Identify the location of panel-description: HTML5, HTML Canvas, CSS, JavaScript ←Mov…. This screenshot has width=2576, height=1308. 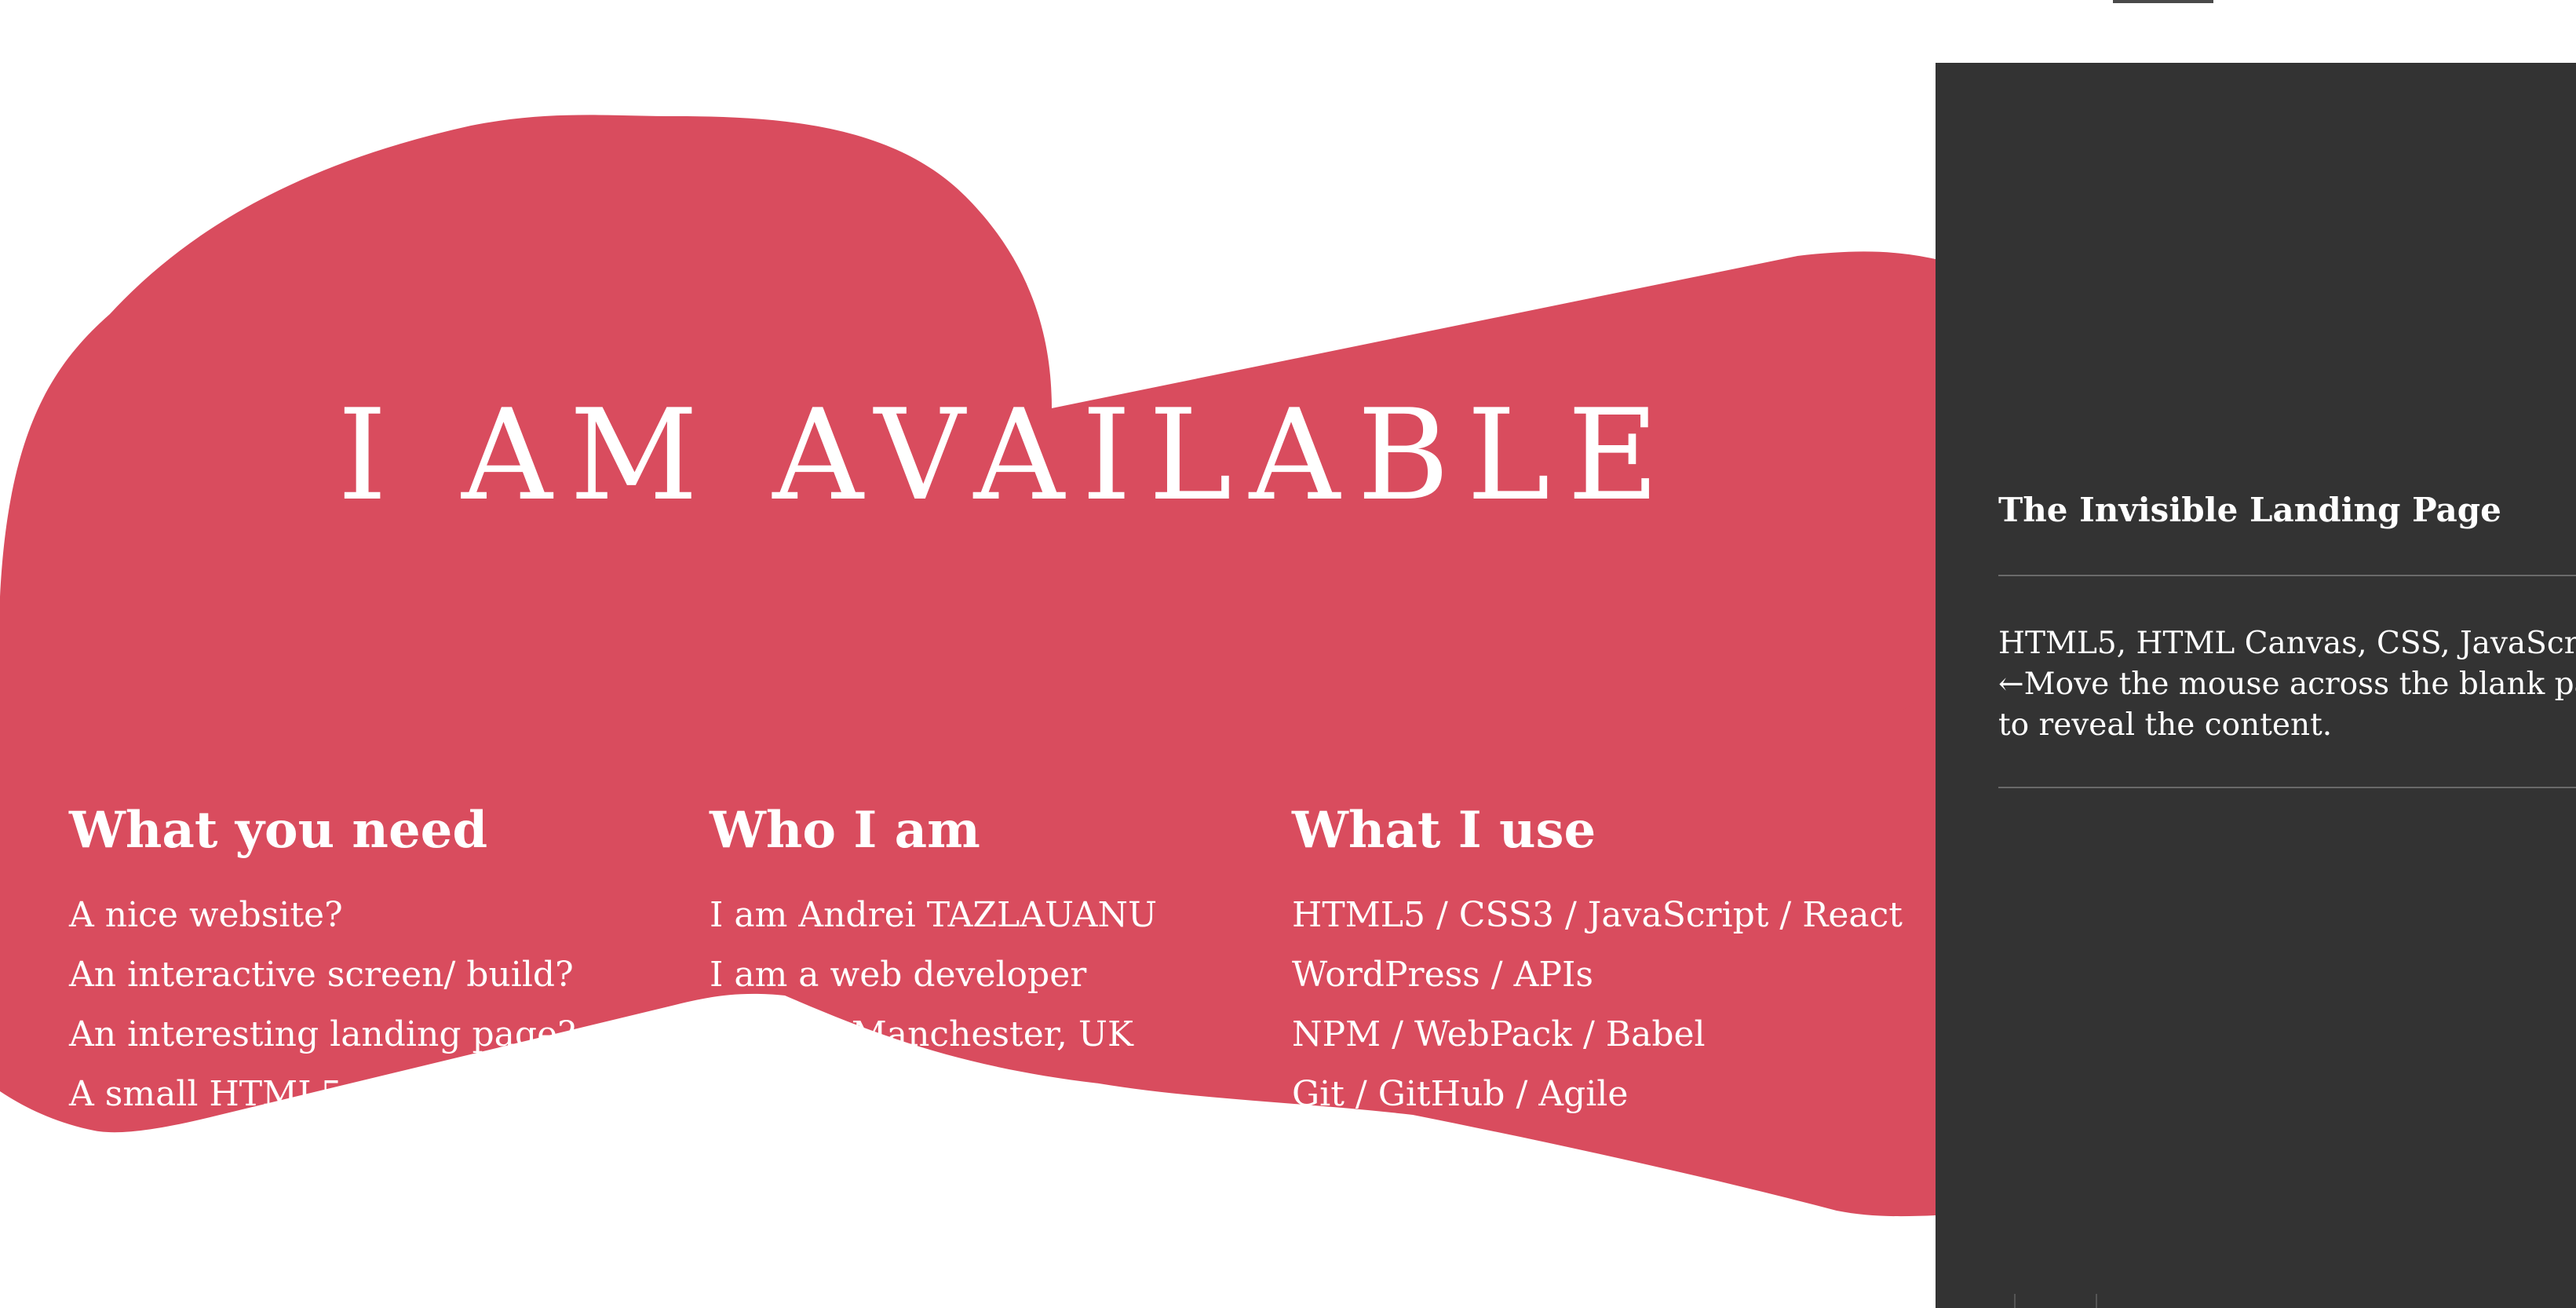
(2287, 684).